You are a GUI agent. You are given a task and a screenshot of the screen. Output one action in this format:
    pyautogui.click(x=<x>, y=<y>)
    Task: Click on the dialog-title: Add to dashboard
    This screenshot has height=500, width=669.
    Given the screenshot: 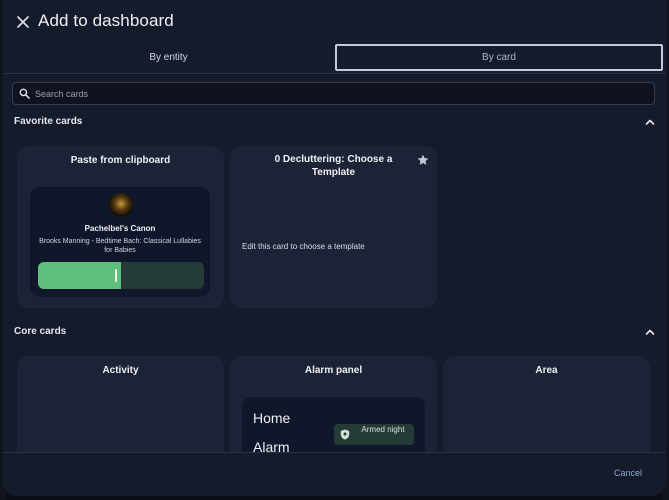 What is the action you would take?
    pyautogui.click(x=106, y=20)
    